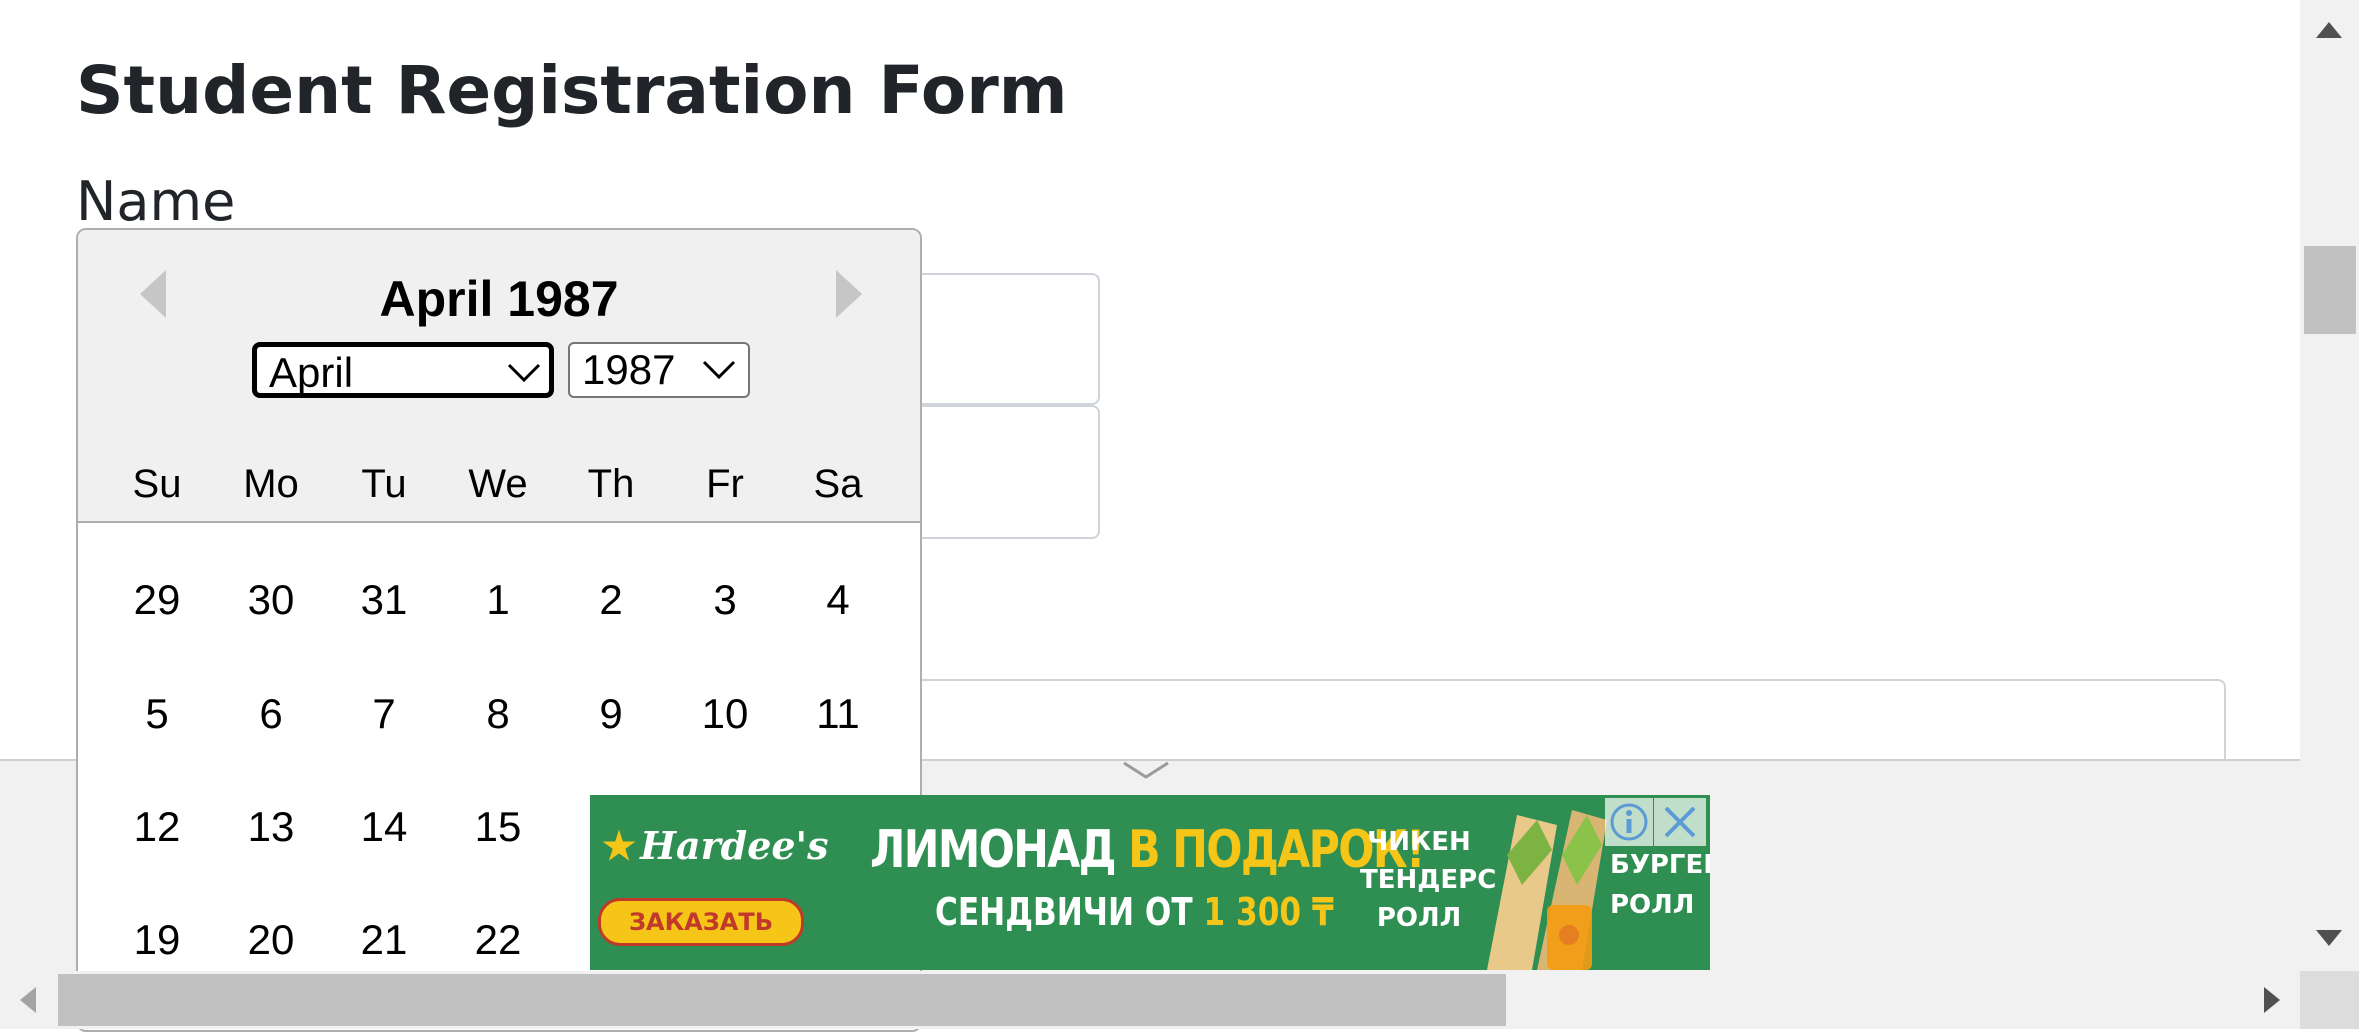  I want to click on calendar-day: 12, so click(157, 827).